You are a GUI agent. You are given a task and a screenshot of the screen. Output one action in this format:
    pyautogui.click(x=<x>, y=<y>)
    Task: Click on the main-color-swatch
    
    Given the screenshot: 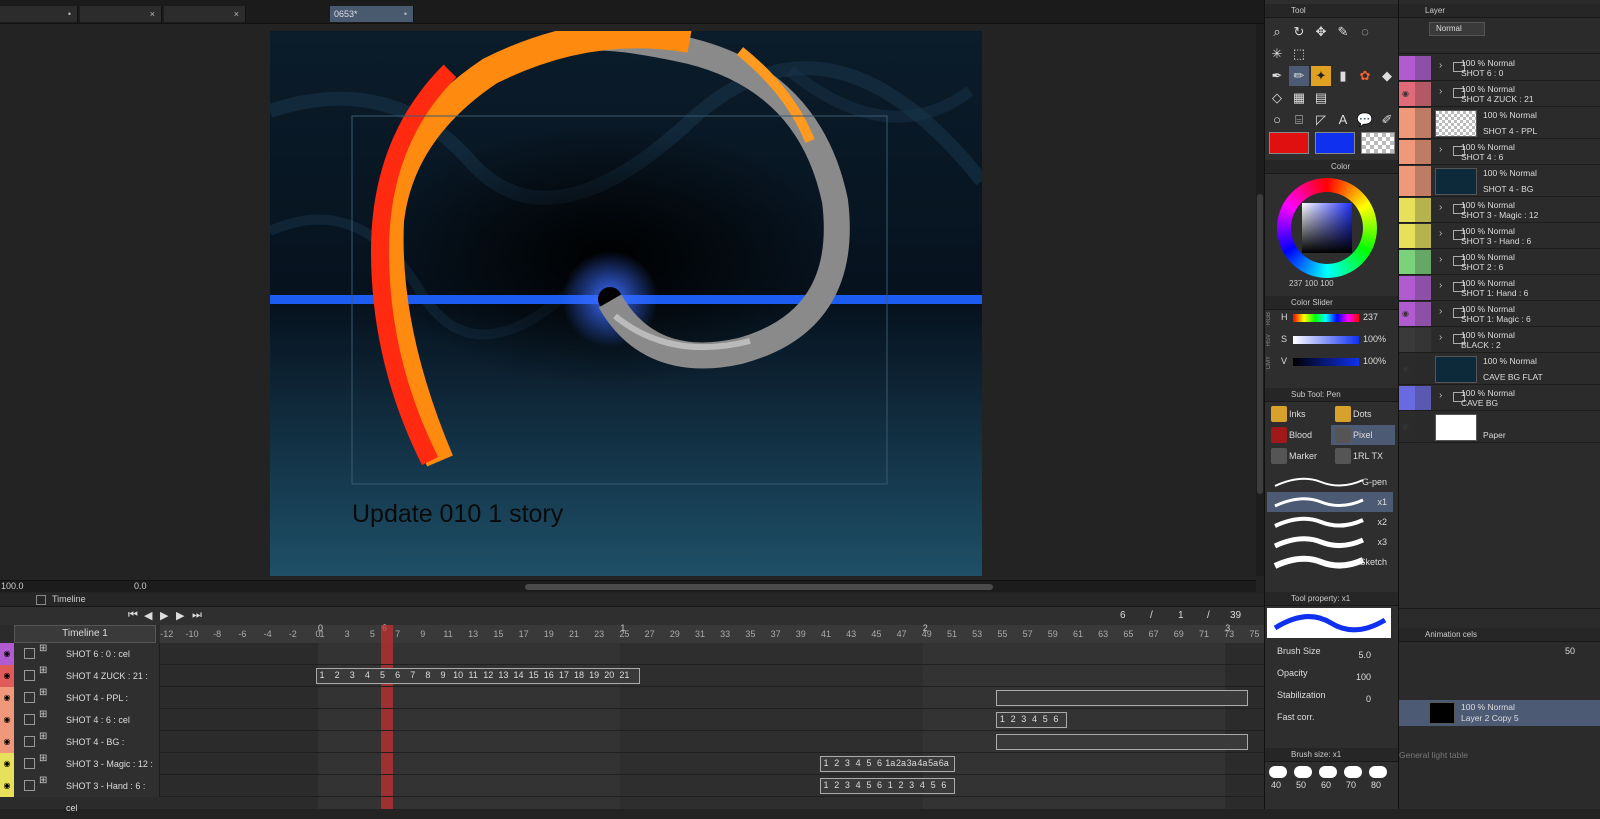 What is the action you would take?
    pyautogui.click(x=1289, y=143)
    